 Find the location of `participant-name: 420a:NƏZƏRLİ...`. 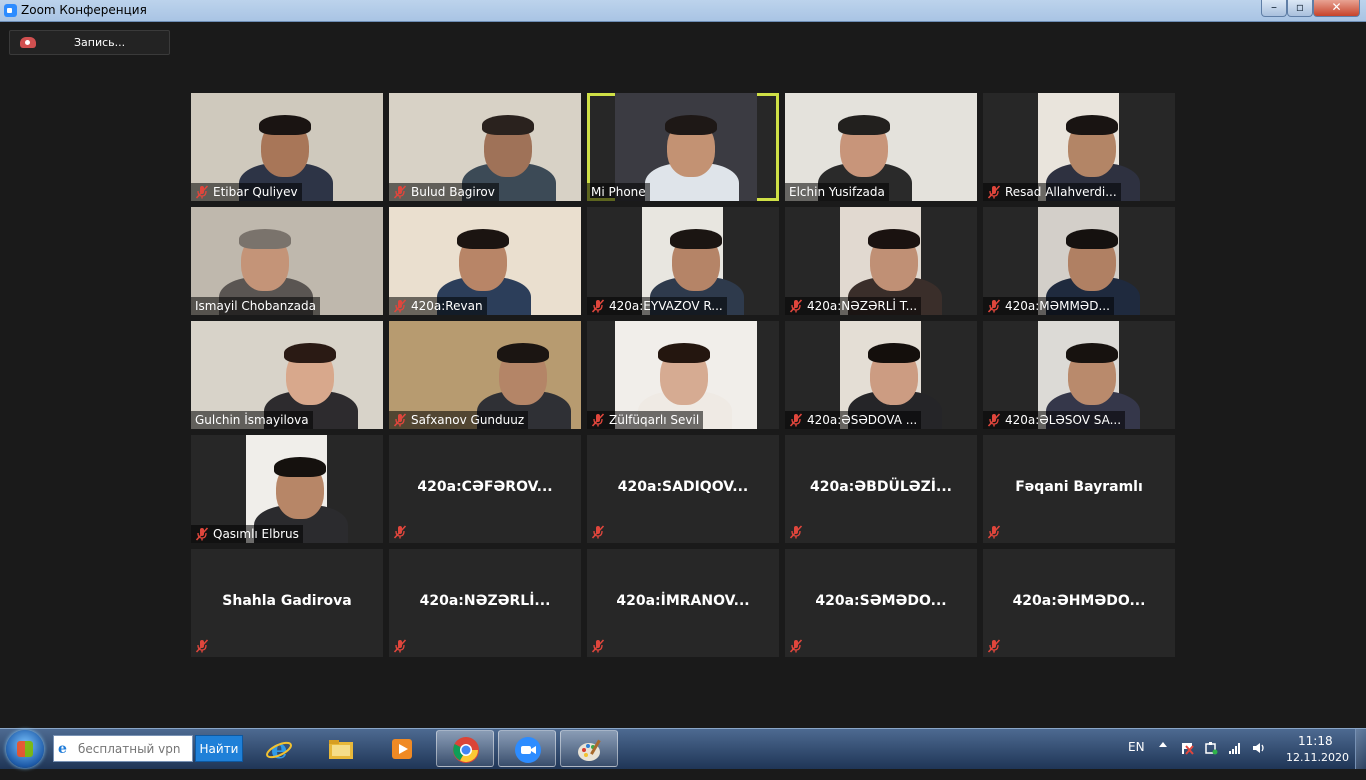

participant-name: 420a:NƏZƏRLİ... is located at coordinates (485, 601).